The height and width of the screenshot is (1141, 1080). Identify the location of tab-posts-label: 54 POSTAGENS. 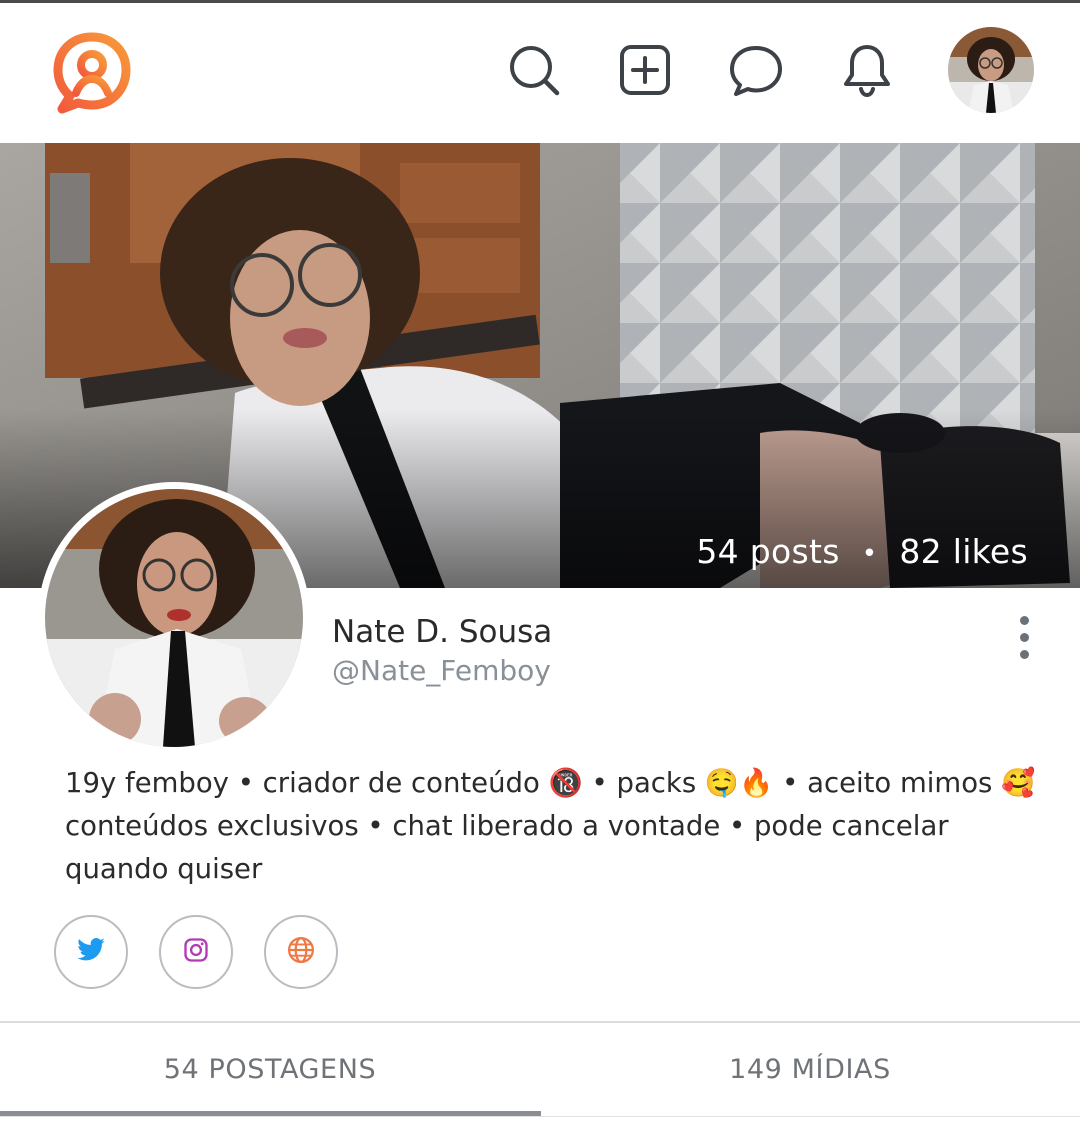
(270, 1069).